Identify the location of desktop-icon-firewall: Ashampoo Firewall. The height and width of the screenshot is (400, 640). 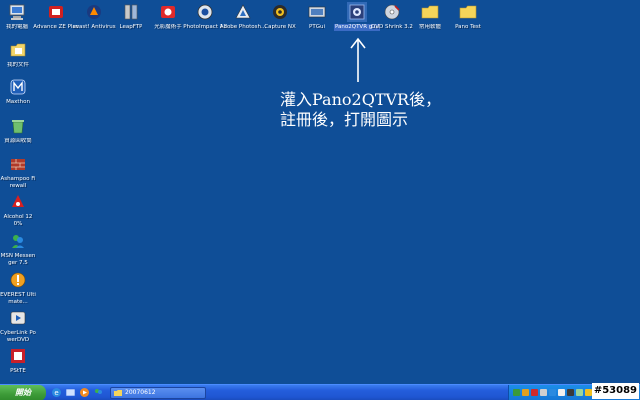
(18, 171).